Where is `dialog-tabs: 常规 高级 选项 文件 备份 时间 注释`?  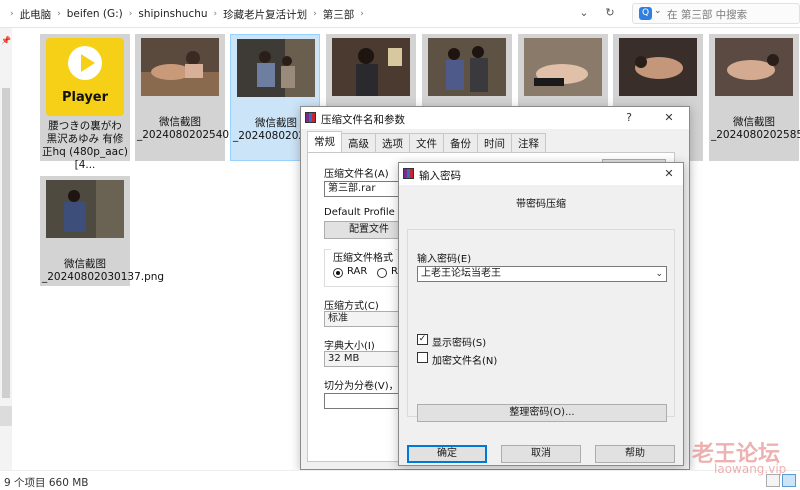
dialog-tabs: 常规 高级 选项 文件 备份 时间 注释 is located at coordinates (426, 142).